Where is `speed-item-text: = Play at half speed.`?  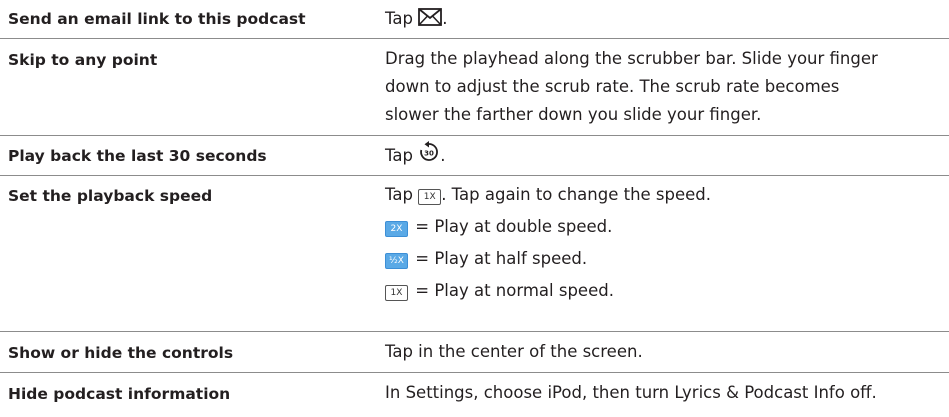 speed-item-text: = Play at half speed. is located at coordinates (501, 258).